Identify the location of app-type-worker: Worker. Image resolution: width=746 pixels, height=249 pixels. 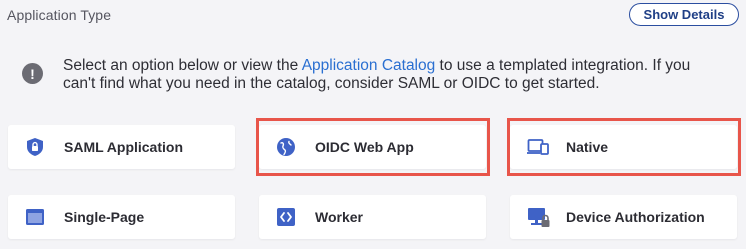
(372, 217).